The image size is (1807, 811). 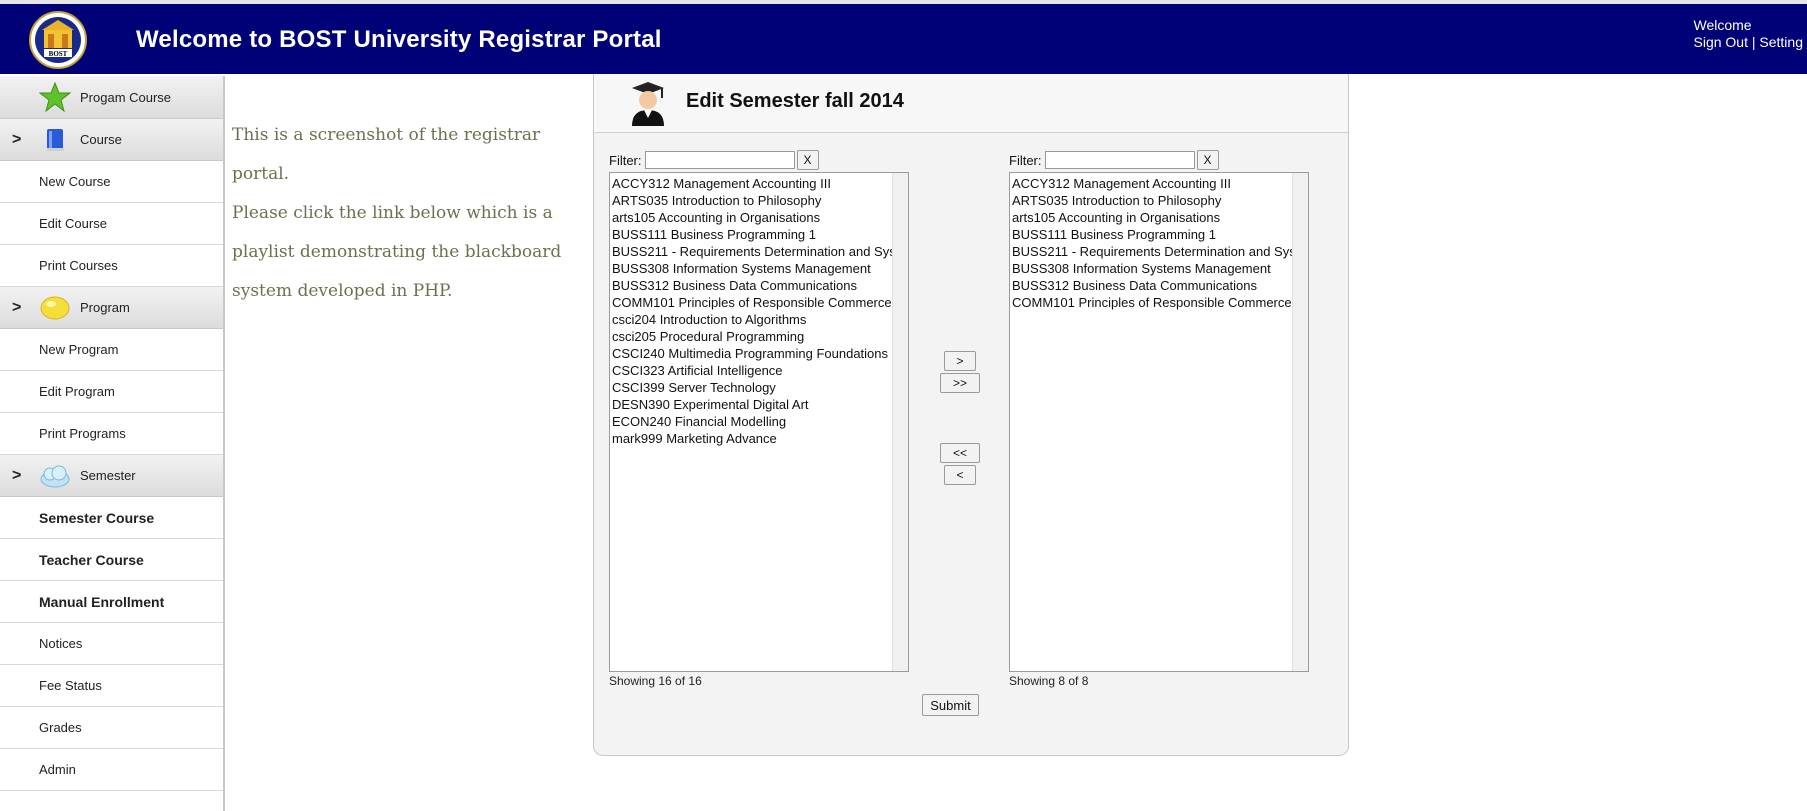 I want to click on move-all-left-button: <<, so click(x=960, y=453).